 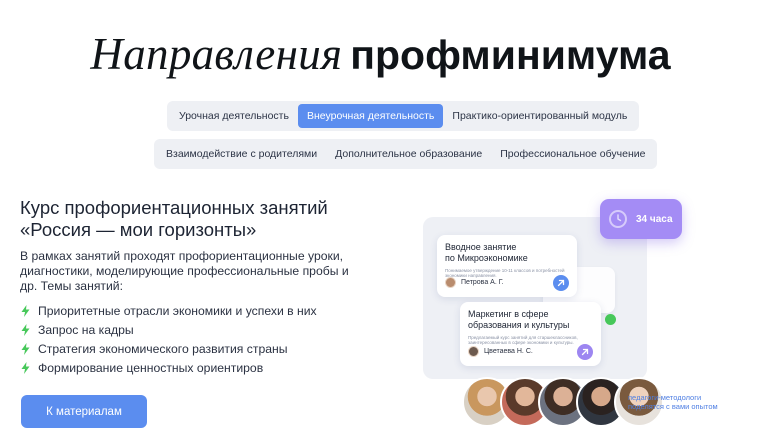 I want to click on tab-extracurricular-activity: Внеурочная деятельность, so click(x=370, y=116).